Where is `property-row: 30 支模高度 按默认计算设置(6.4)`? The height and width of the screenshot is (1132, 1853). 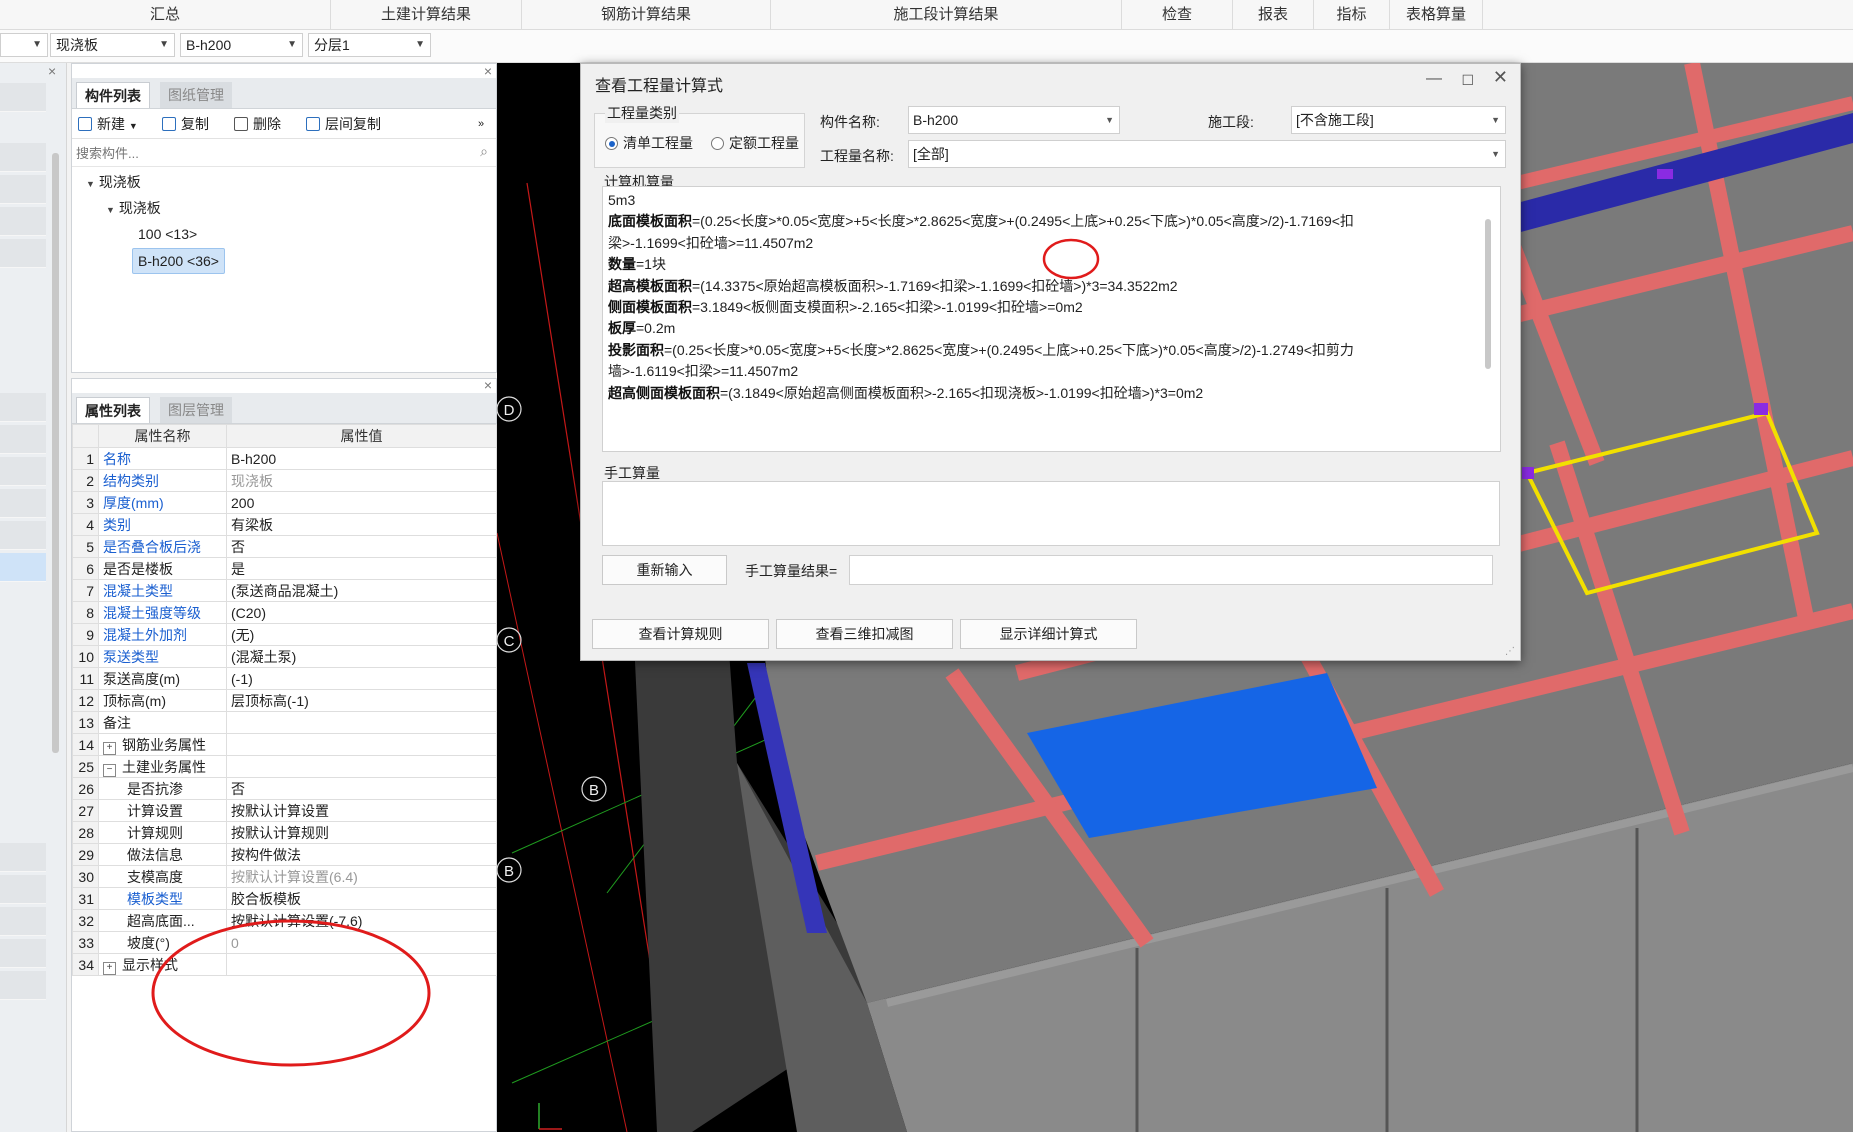 property-row: 30 支模高度 按默认计算设置(6.4) is located at coordinates (284, 876).